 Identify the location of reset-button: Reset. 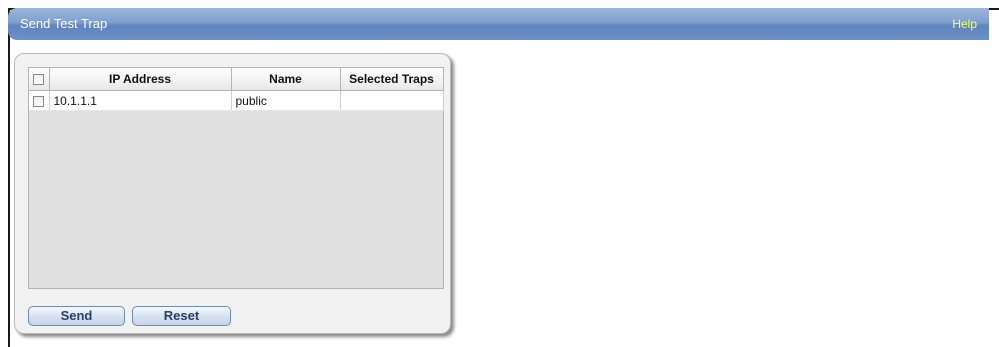
(181, 316).